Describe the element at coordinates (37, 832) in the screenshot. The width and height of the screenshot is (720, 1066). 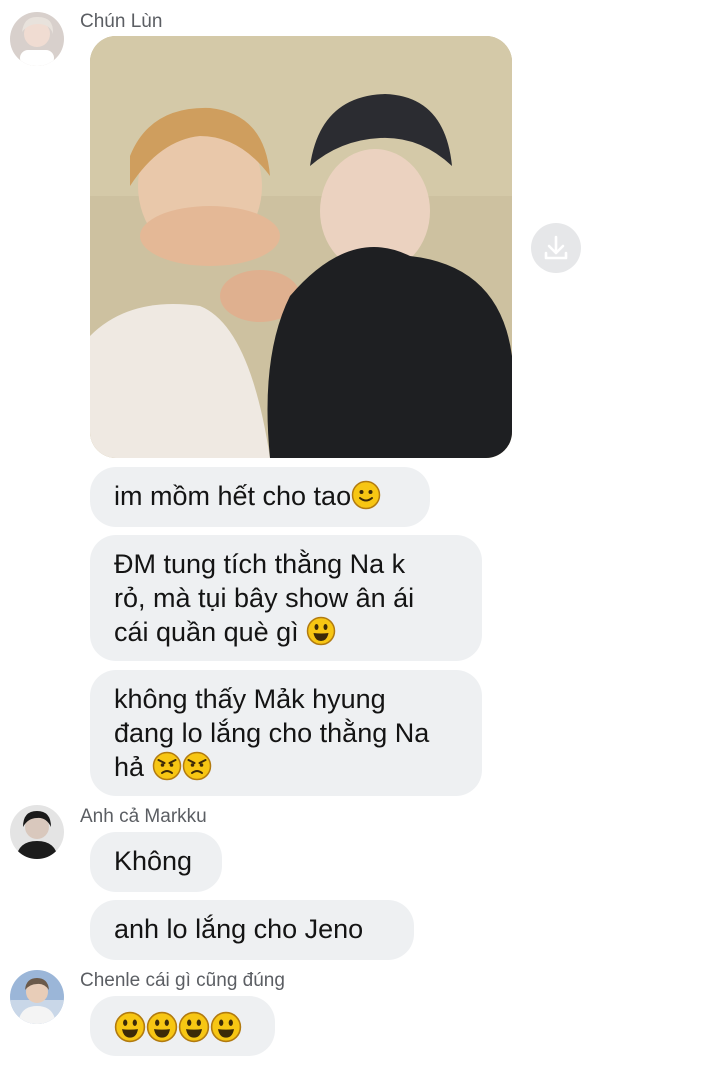
I see `avatar-markku` at that location.